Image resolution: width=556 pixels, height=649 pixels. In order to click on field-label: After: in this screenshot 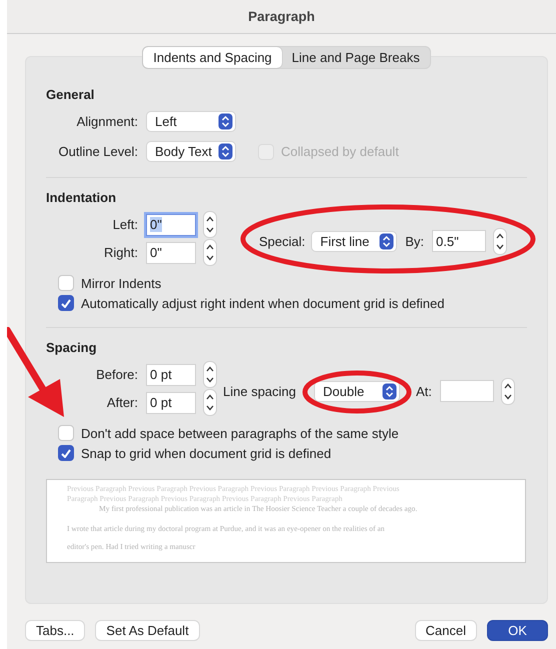, I will do `click(122, 402)`.